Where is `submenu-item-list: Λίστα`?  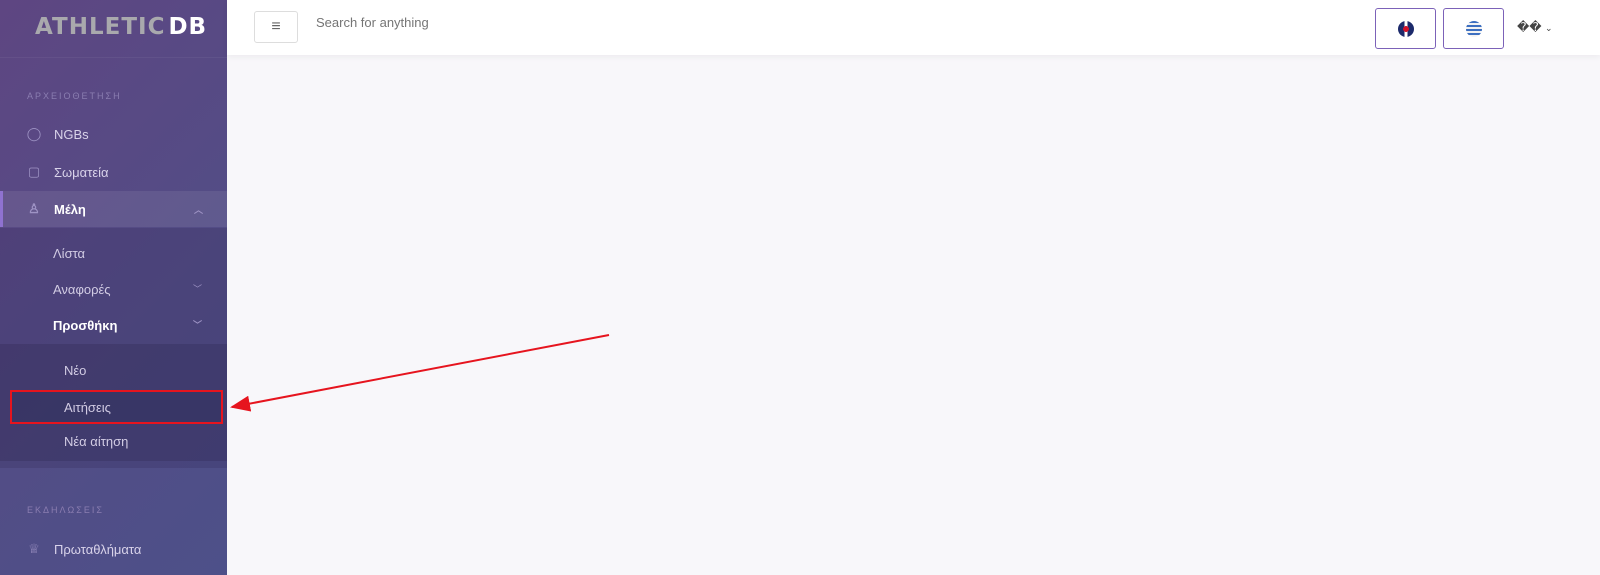 submenu-item-list: Λίστα is located at coordinates (69, 253).